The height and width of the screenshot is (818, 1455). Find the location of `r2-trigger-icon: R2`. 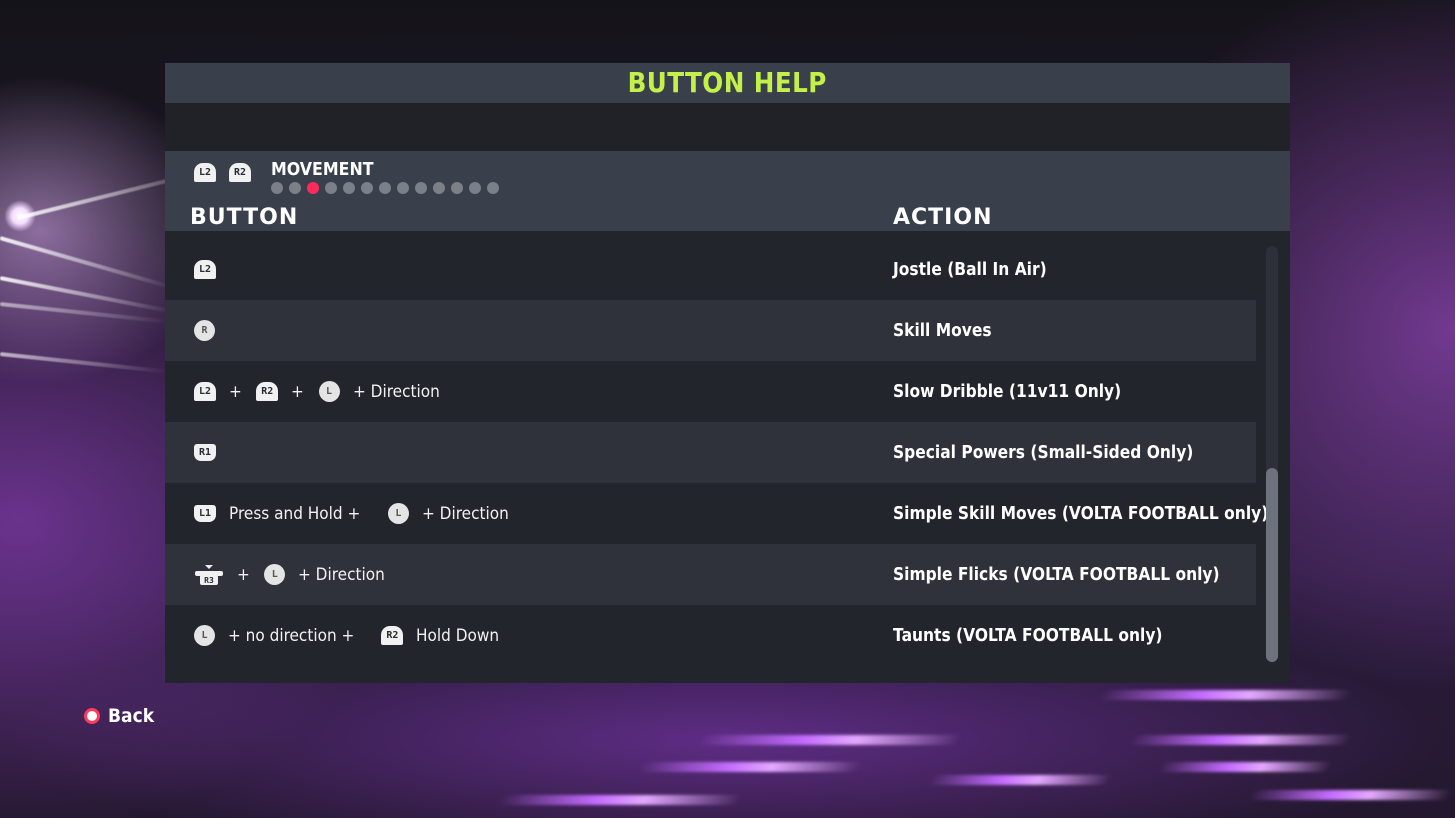

r2-trigger-icon: R2 is located at coordinates (240, 172).